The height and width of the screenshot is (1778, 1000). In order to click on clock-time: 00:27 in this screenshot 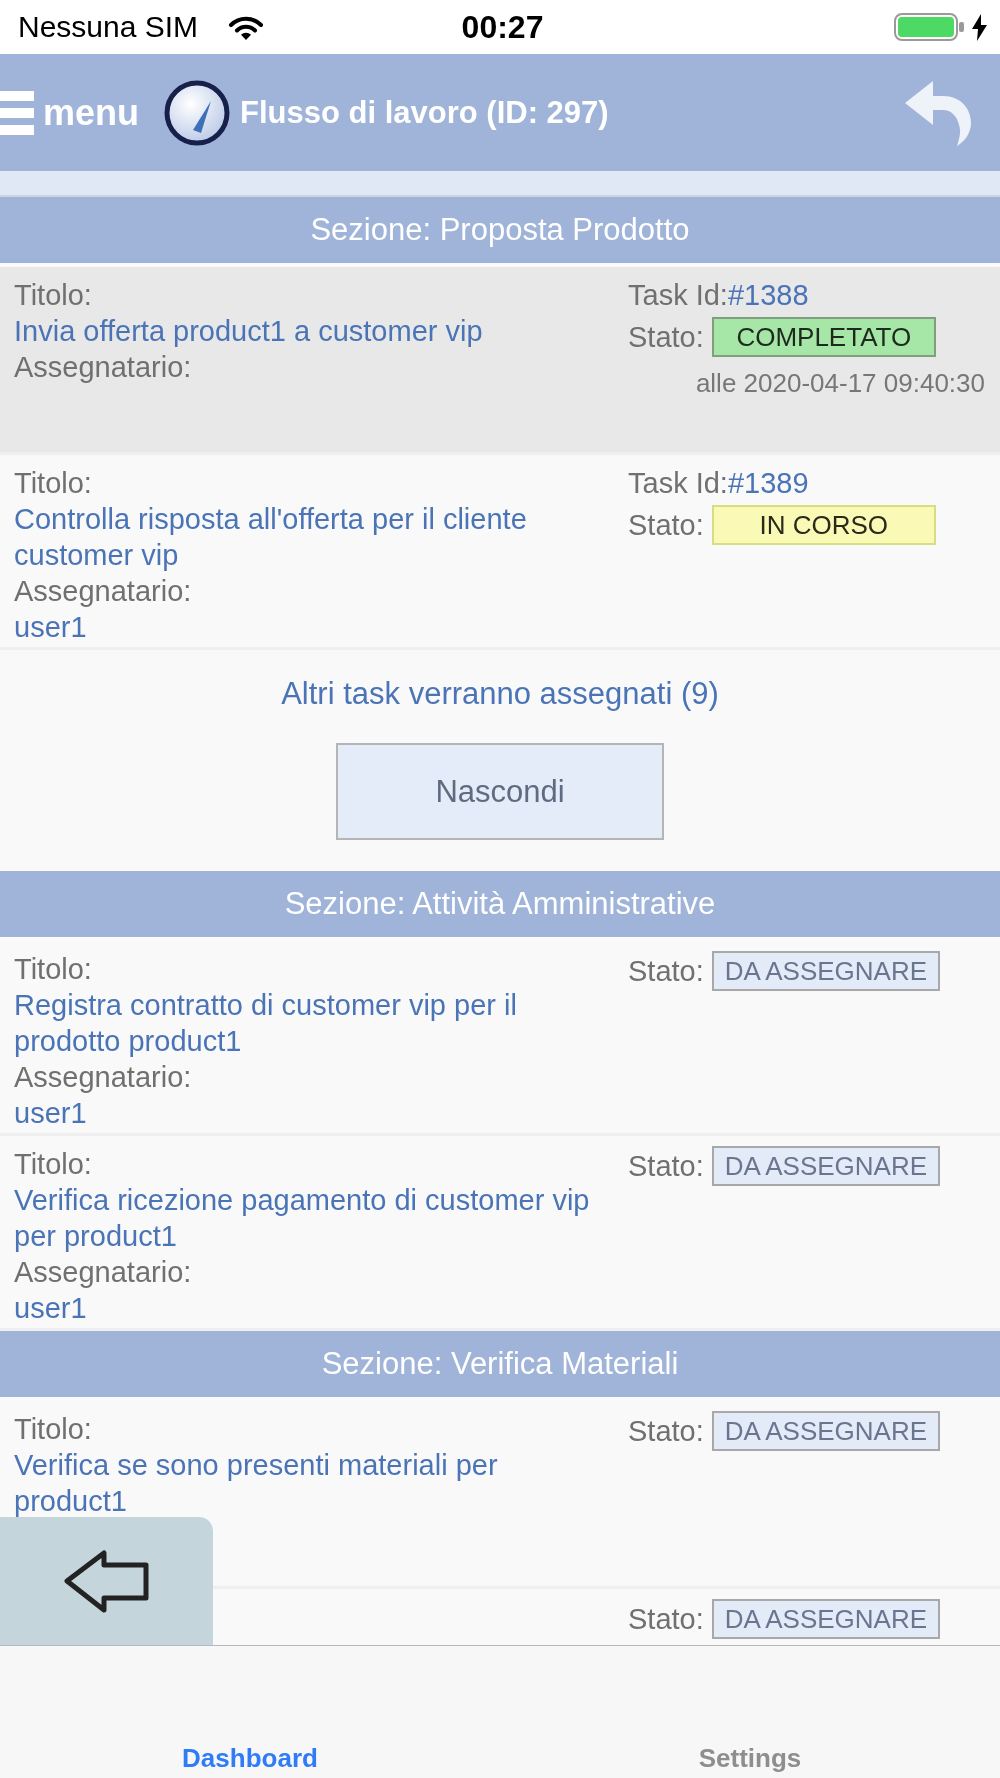, I will do `click(502, 27)`.